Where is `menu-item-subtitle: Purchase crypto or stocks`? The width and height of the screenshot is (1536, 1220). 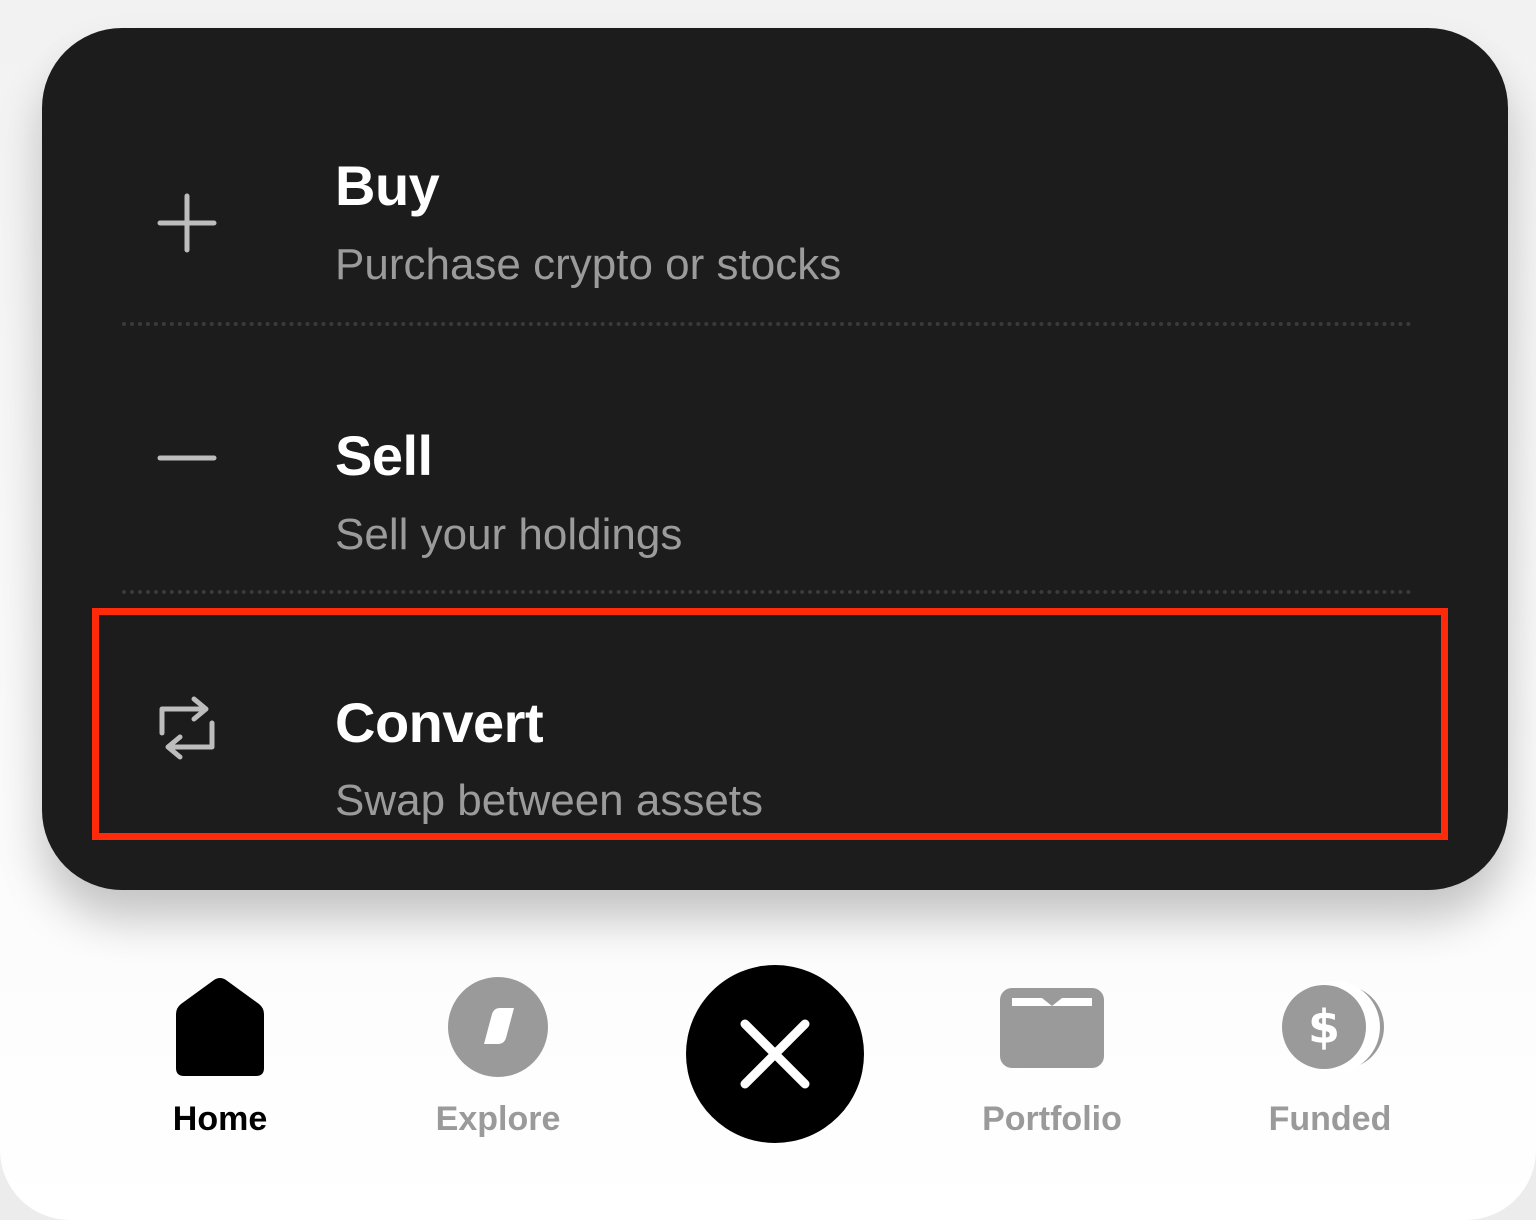
menu-item-subtitle: Purchase crypto or stocks is located at coordinates (588, 264).